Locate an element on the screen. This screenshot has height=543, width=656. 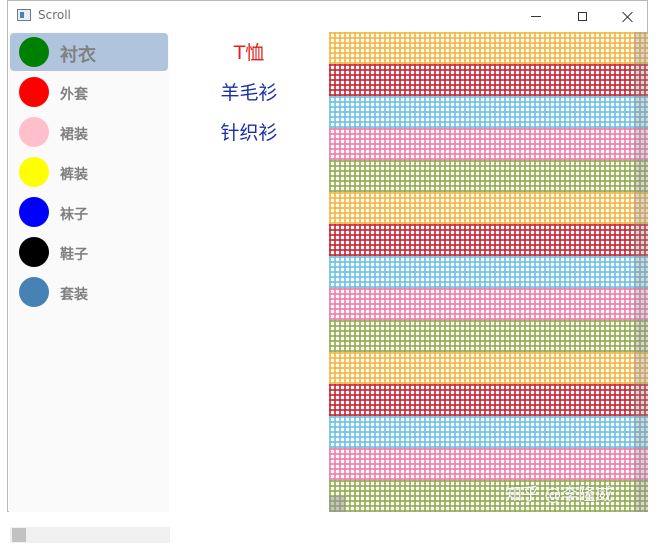
scrollbar-thumb is located at coordinates (19, 535).